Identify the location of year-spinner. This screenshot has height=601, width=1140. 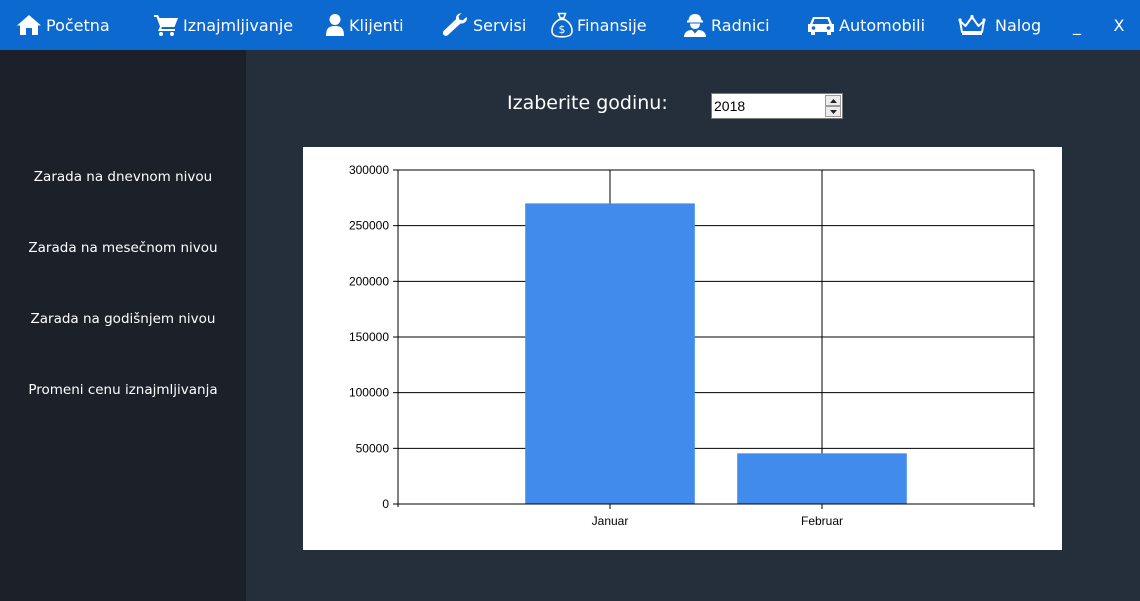
(777, 106).